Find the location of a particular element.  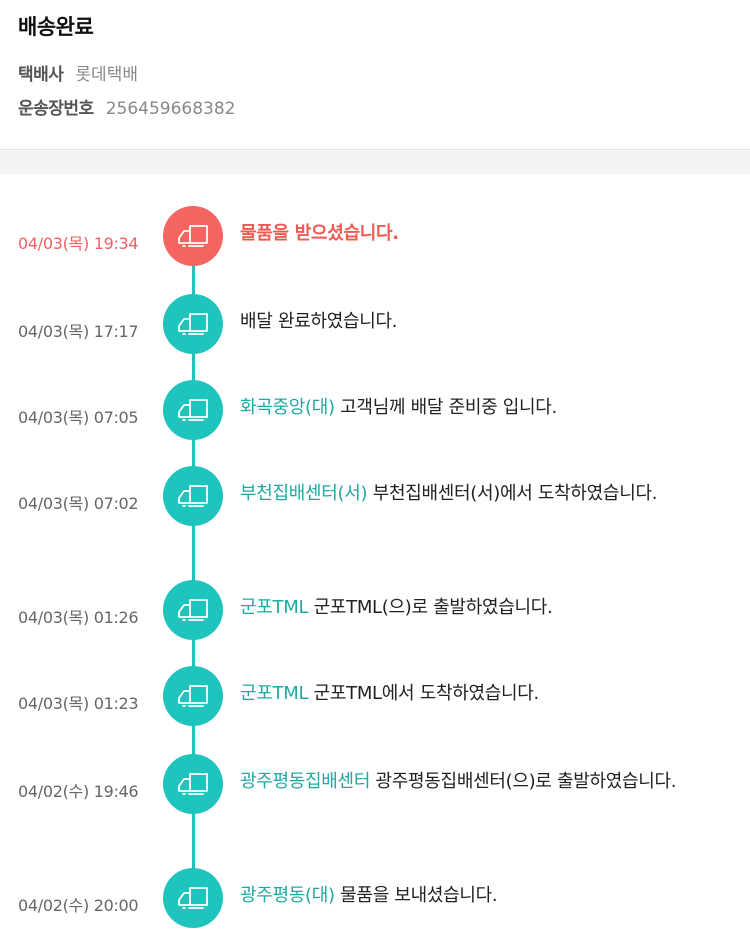

carrier-row: 택배사 롯데택배 is located at coordinates (78, 72).